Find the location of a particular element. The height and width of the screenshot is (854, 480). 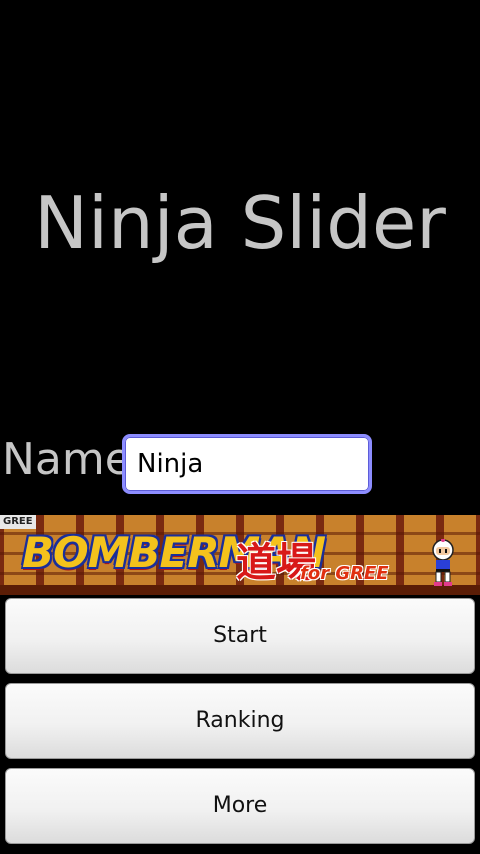

banner-game-subtitle-tag: for GREE is located at coordinates (344, 573).